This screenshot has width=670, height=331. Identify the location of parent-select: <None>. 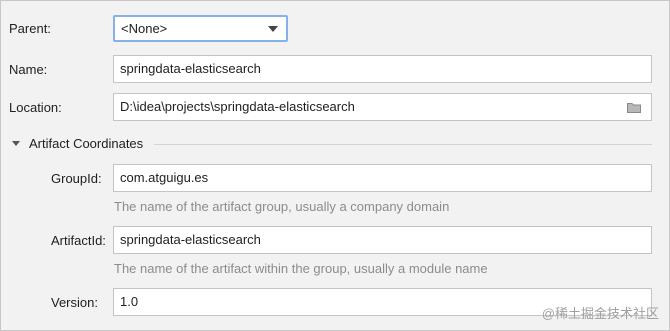
(200, 28).